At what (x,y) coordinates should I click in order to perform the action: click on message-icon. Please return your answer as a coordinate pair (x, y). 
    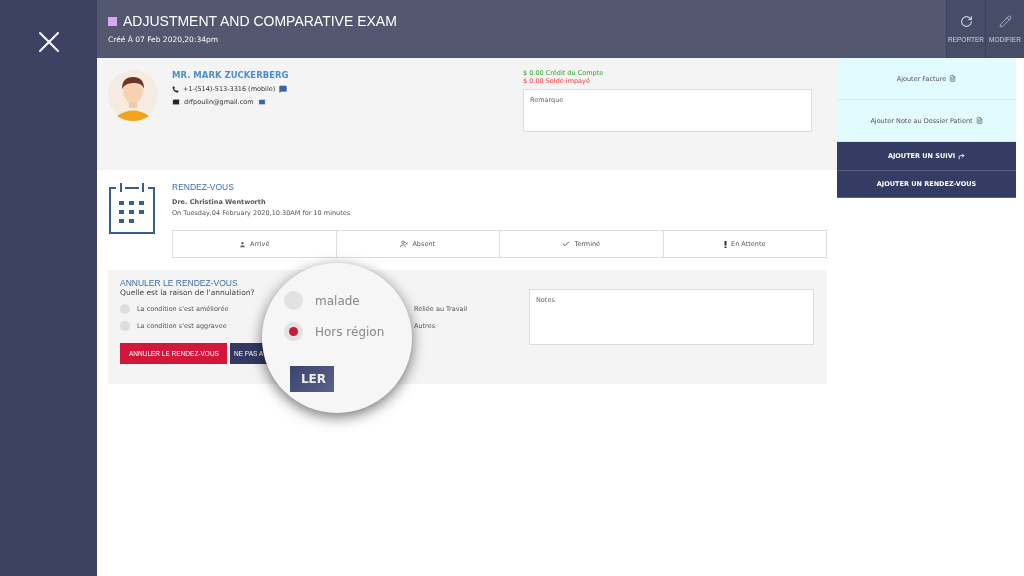
    Looking at the image, I should click on (283, 89).